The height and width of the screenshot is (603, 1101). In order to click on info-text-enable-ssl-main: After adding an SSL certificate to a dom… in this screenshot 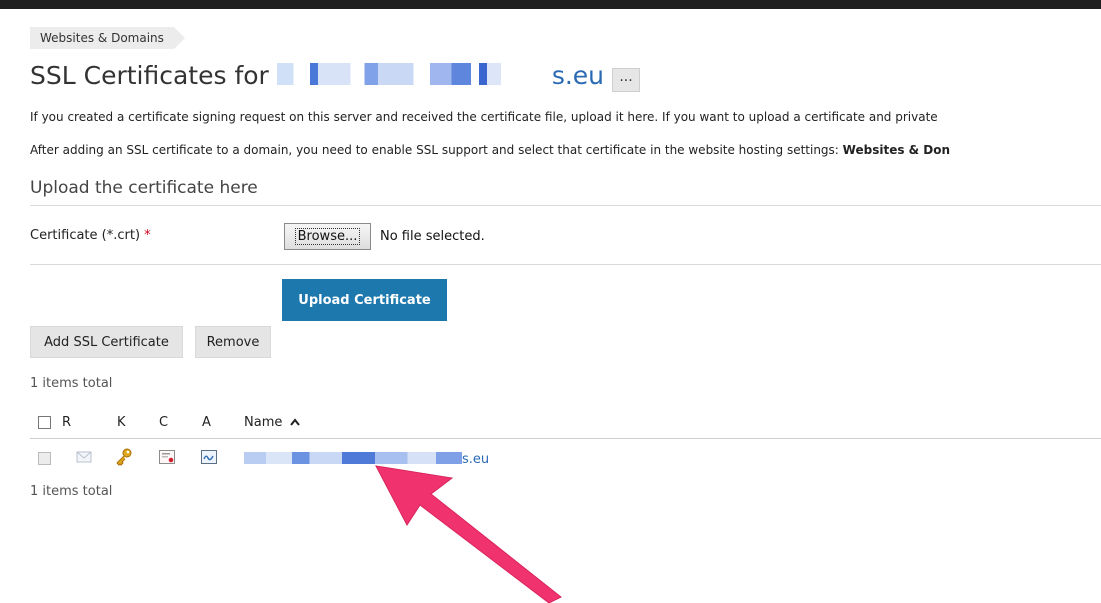, I will do `click(436, 150)`.